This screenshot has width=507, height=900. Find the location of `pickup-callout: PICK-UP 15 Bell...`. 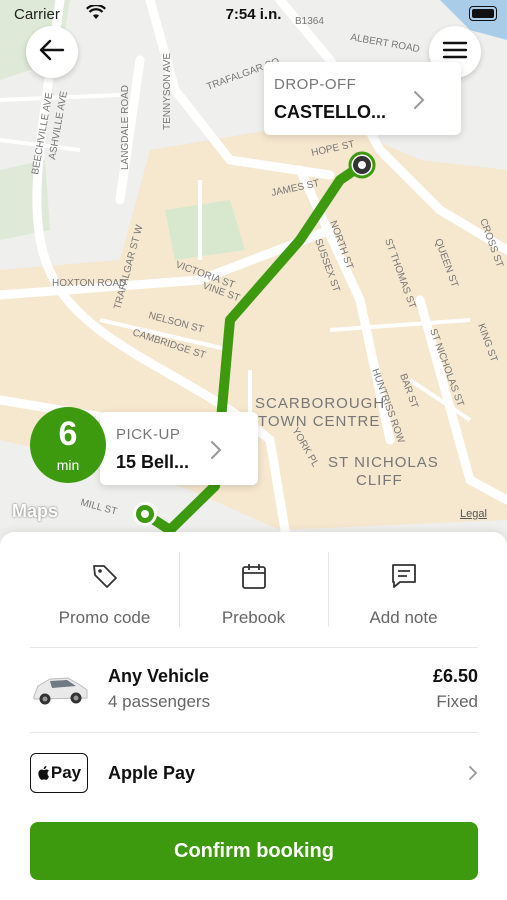

pickup-callout: PICK-UP 15 Bell... is located at coordinates (179, 448).